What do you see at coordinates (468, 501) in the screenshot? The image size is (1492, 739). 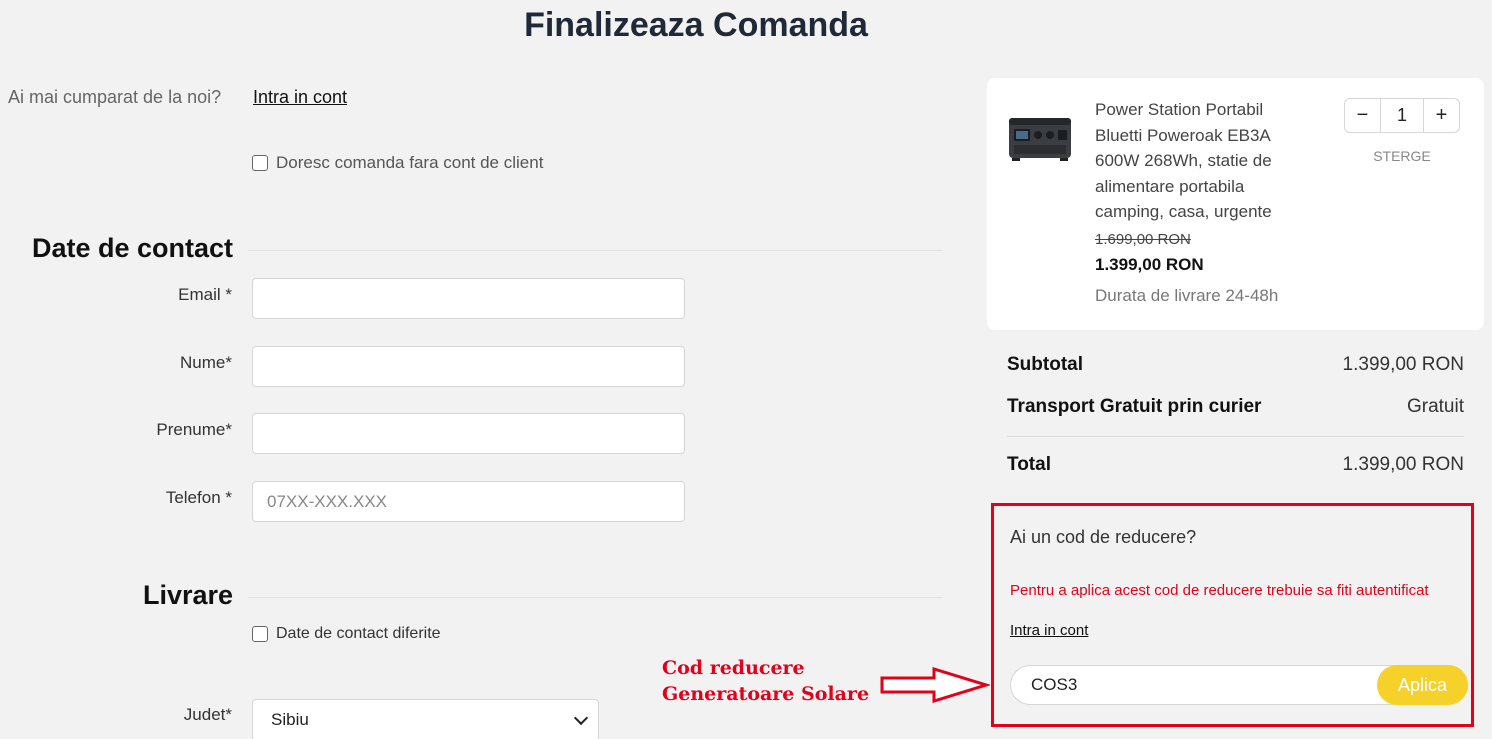 I see `phone-field` at bounding box center [468, 501].